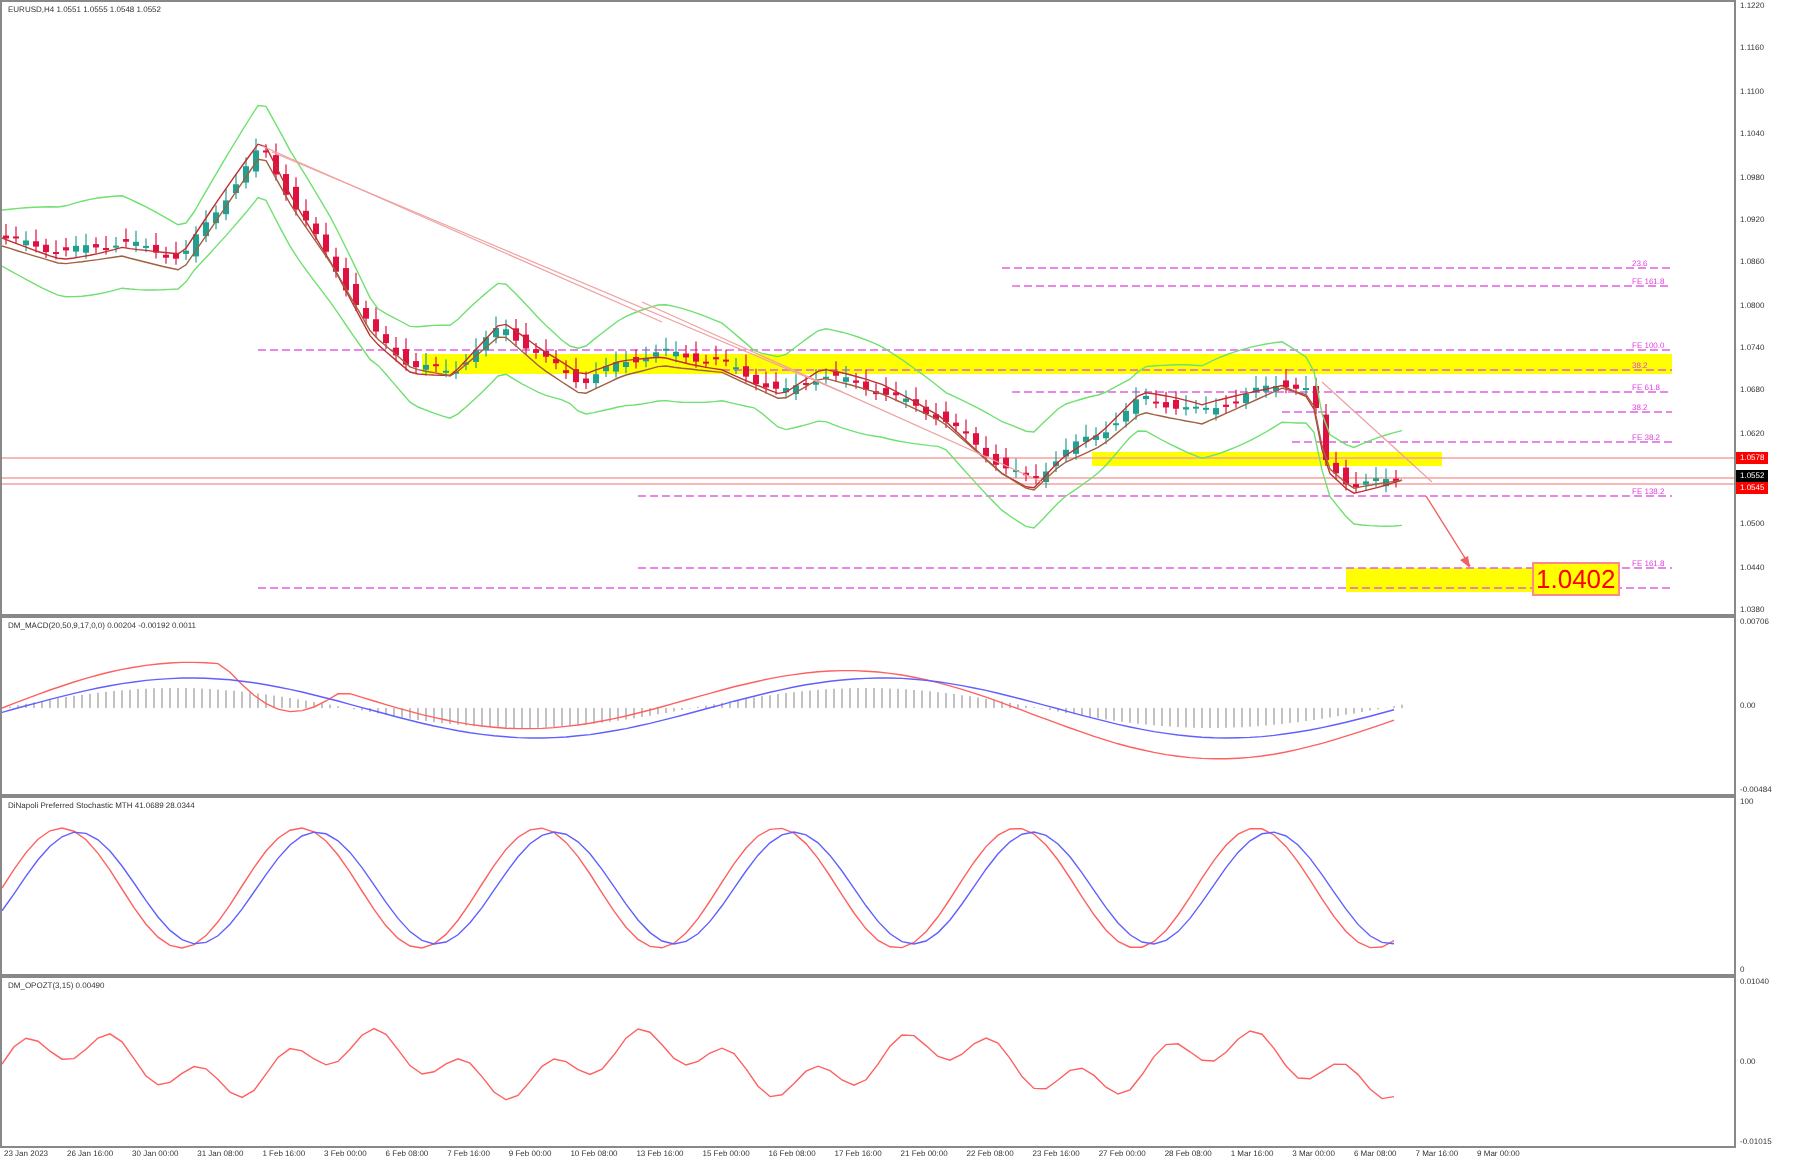 This screenshot has height=1170, width=1800. What do you see at coordinates (1576, 579) in the screenshot?
I see `target-price-label: 1.0402` at bounding box center [1576, 579].